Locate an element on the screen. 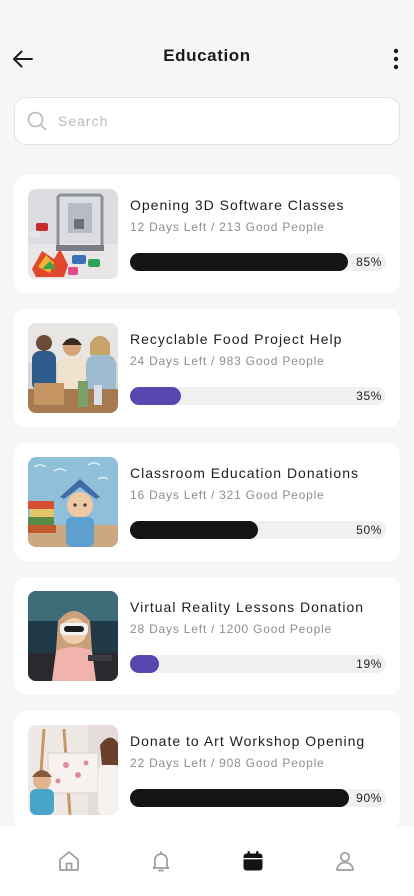  campaign-thumbnail-3d-printer is located at coordinates (73, 234).